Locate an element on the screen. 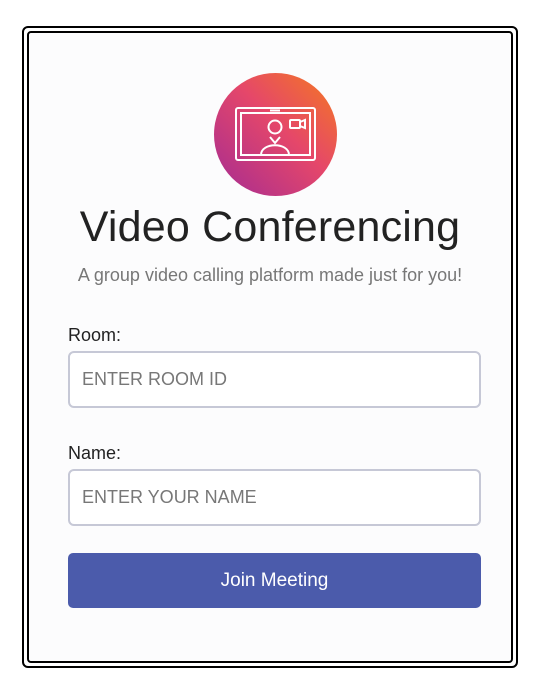 This screenshot has width=543, height=687. app-logo is located at coordinates (275, 134).